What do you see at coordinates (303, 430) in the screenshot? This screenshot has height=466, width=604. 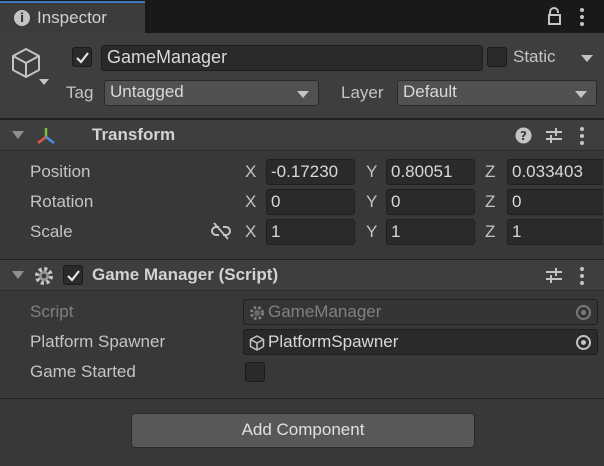 I see `add-component-button: Add Component` at bounding box center [303, 430].